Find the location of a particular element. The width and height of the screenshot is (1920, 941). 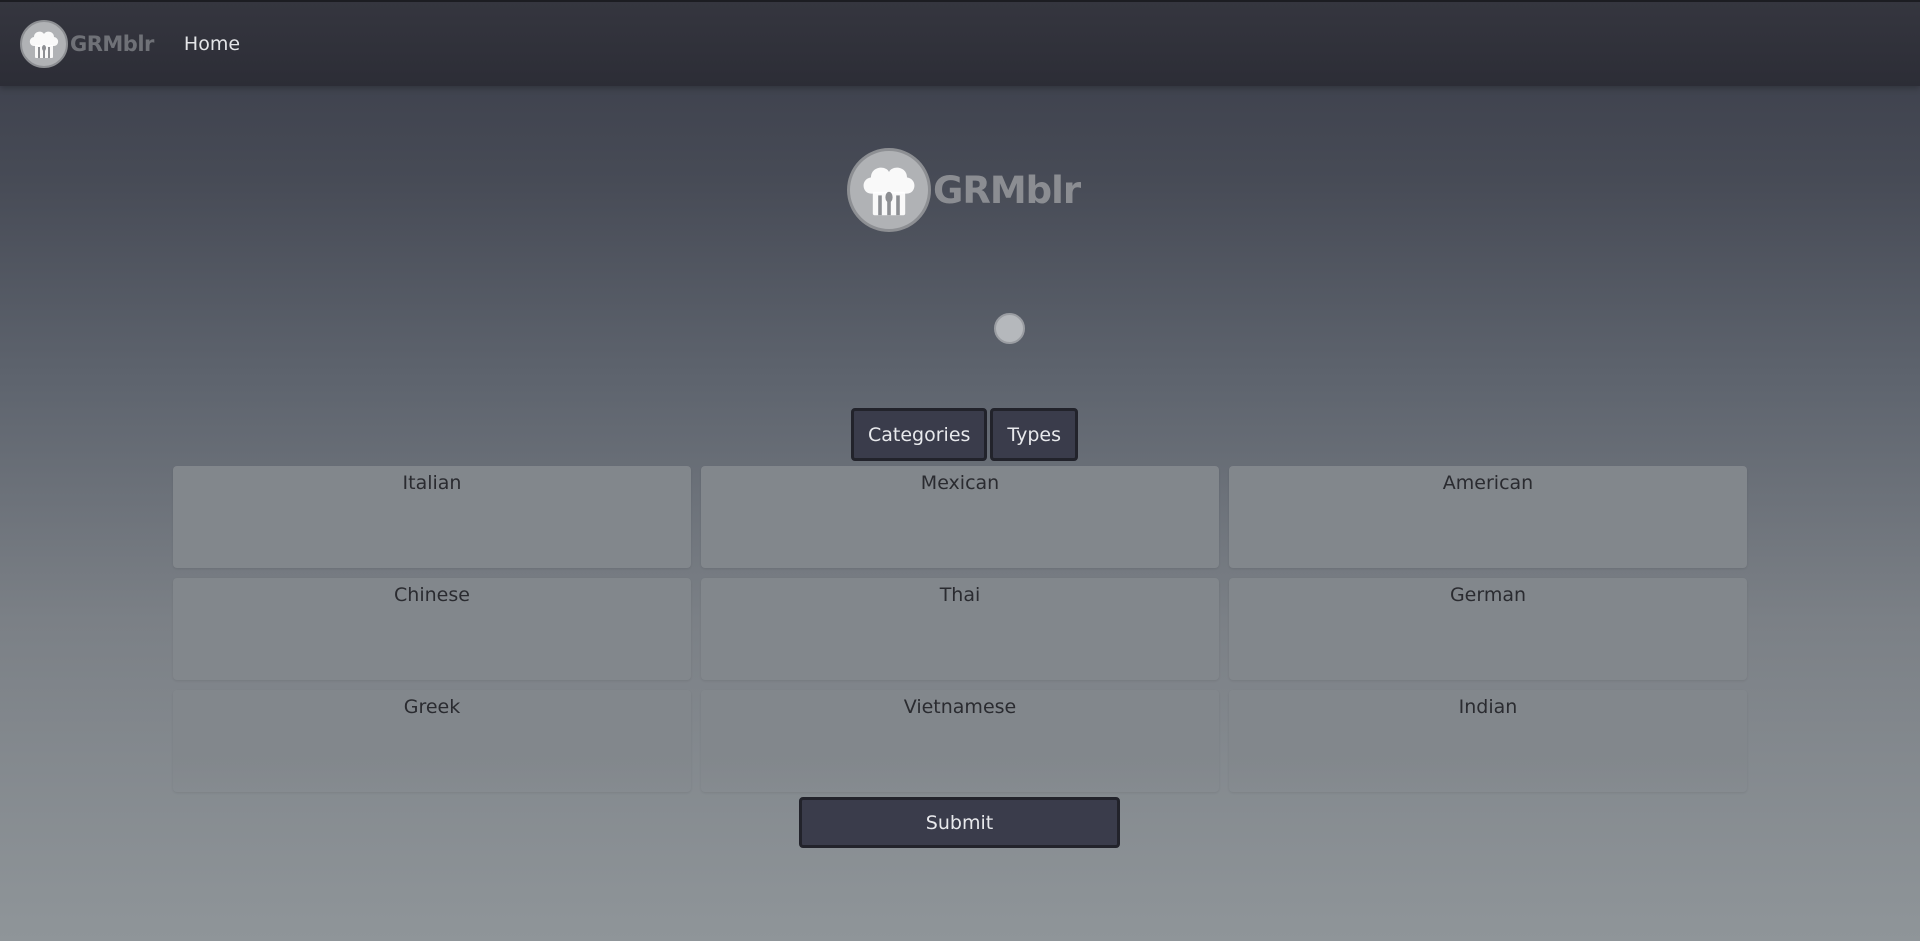

types-button: Types is located at coordinates (1034, 434).